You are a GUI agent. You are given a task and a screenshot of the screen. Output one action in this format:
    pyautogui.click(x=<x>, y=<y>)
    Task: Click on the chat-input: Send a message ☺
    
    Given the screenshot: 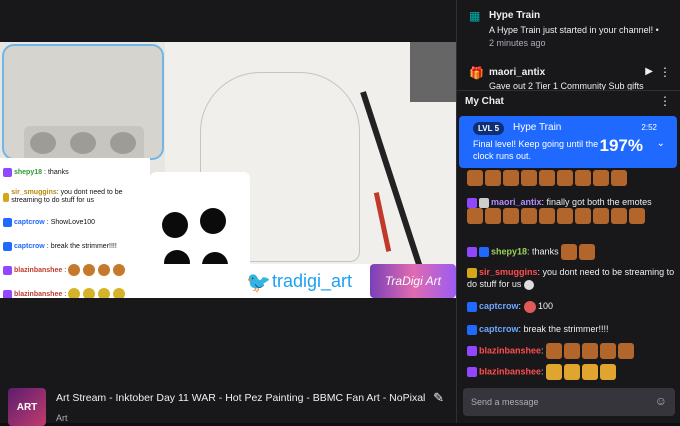 What is the action you would take?
    pyautogui.click(x=569, y=402)
    